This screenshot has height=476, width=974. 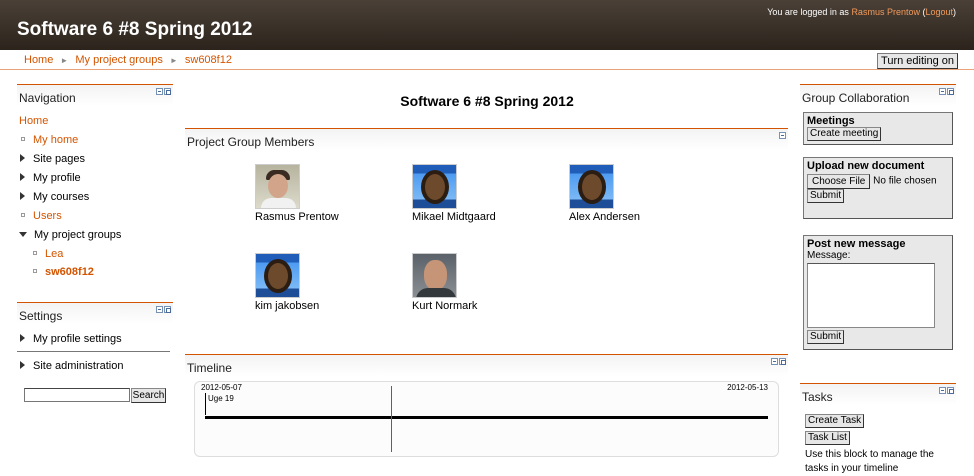 I want to click on meetings-title: Meetings, so click(x=831, y=121).